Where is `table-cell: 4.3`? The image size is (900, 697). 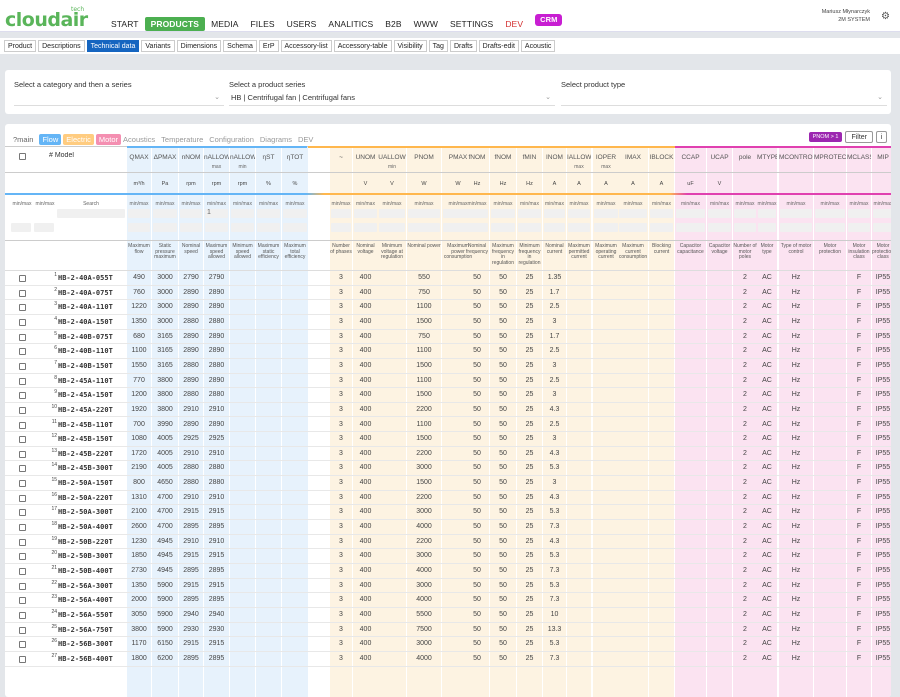
table-cell: 4.3 is located at coordinates (554, 454).